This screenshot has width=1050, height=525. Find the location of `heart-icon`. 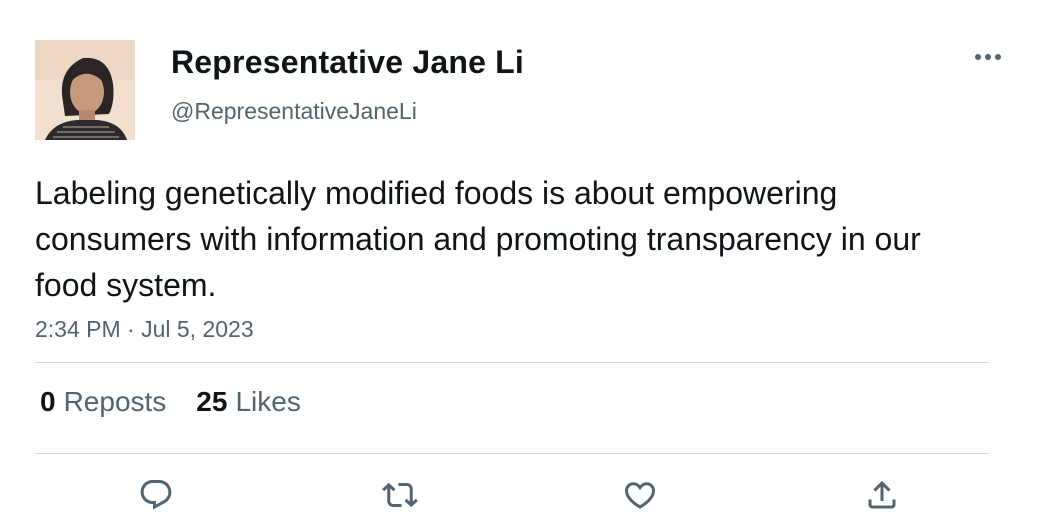

heart-icon is located at coordinates (640, 495).